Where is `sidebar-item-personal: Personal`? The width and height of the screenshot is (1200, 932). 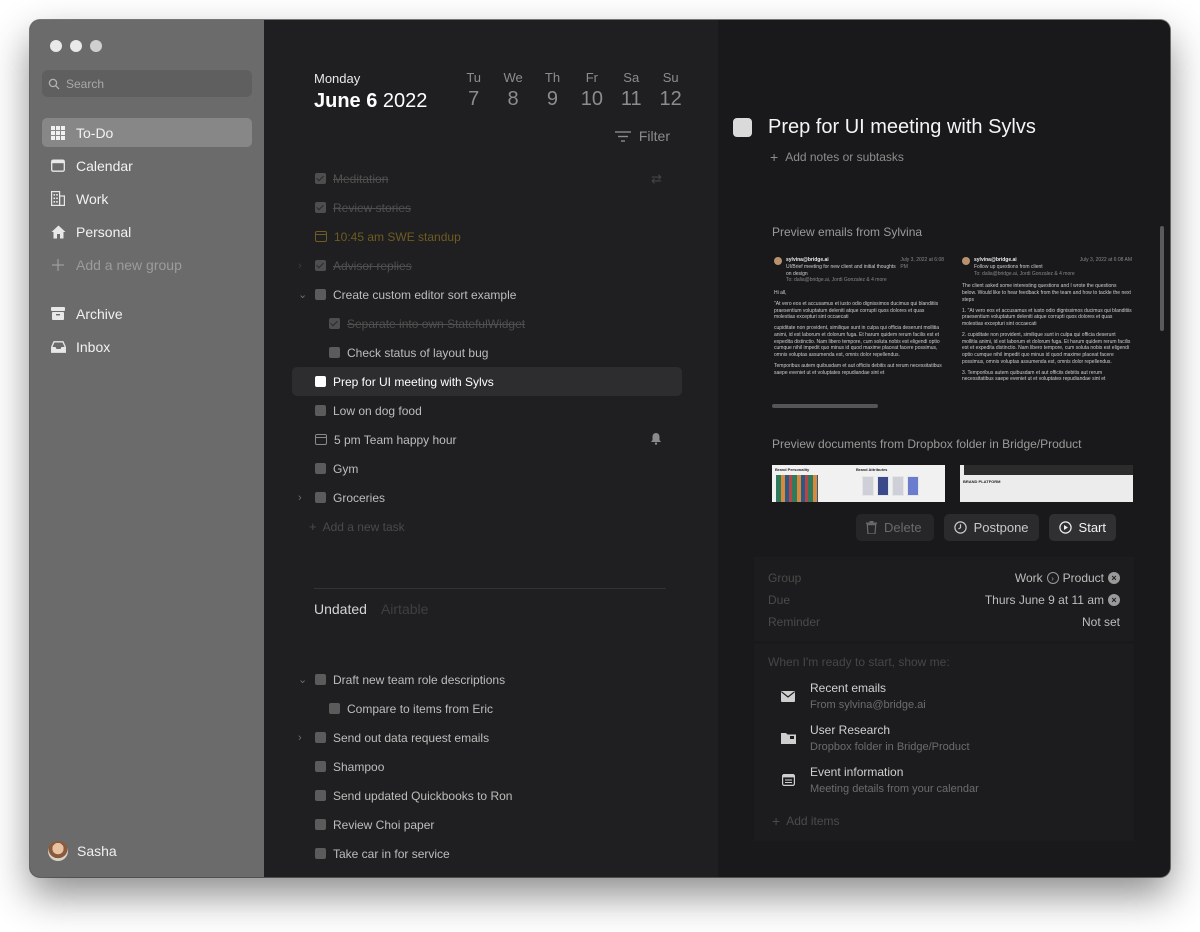 sidebar-item-personal: Personal is located at coordinates (147, 231).